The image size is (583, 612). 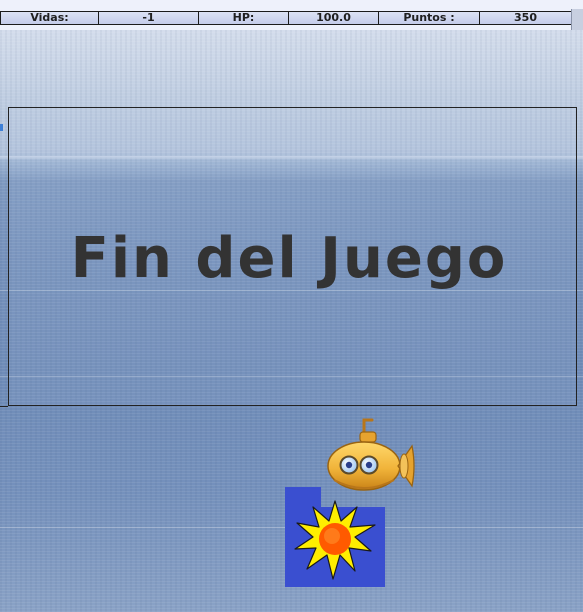 What do you see at coordinates (429, 18) in the screenshot?
I see `points-label: Puntos :` at bounding box center [429, 18].